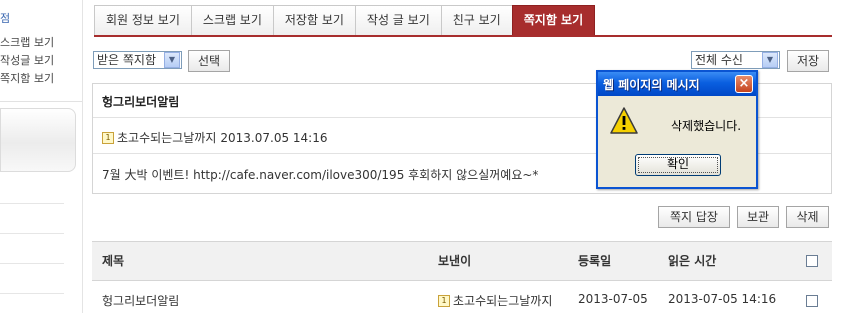  What do you see at coordinates (503, 301) in the screenshot?
I see `table-row-sender-name: 초고수되는그날까지` at bounding box center [503, 301].